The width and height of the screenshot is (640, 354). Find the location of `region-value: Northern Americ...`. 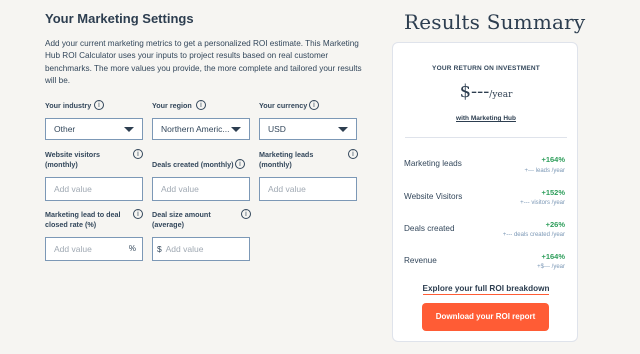

region-value: Northern Americ... is located at coordinates (195, 129).